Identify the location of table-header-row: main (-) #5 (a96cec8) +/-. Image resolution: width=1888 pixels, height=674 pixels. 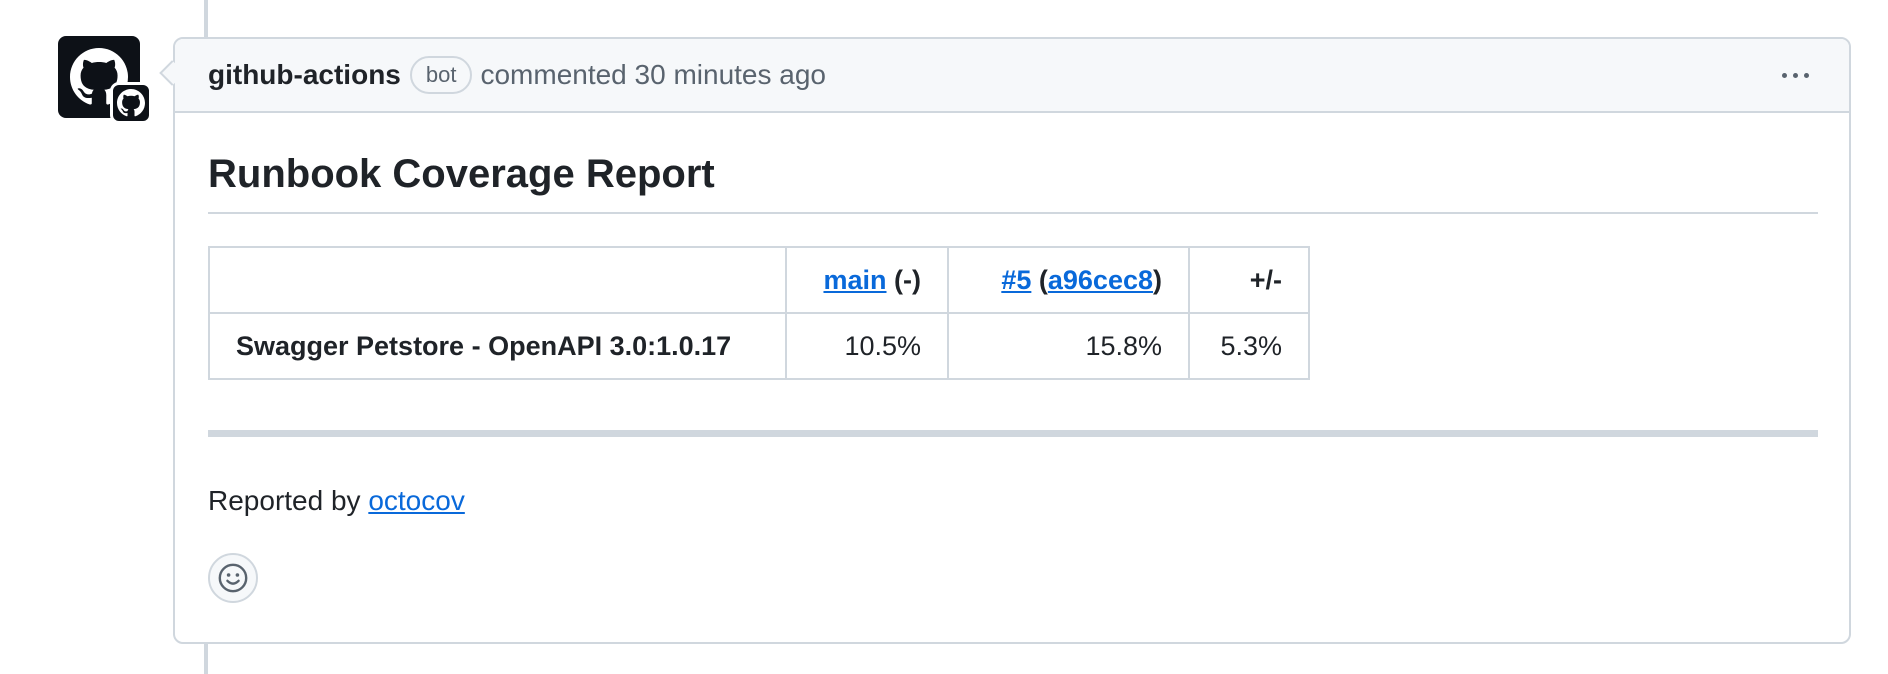
(759, 280).